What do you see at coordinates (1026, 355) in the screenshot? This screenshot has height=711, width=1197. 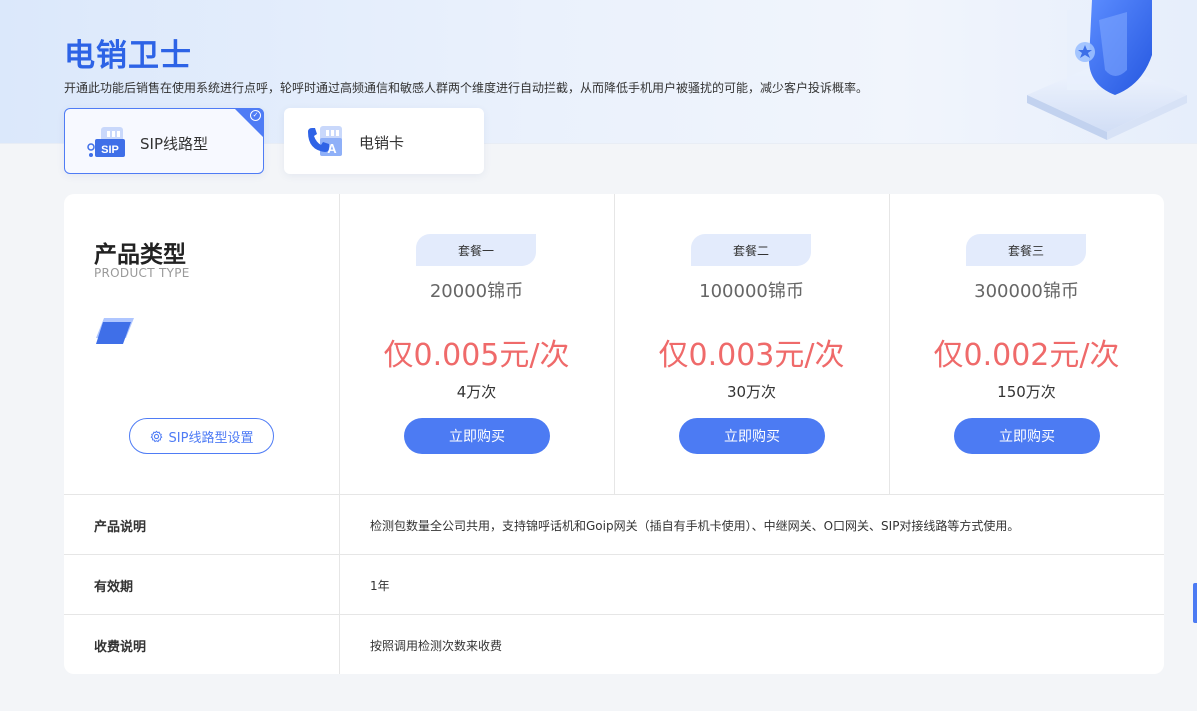 I see `plan-price: 仅0.002元/次` at bounding box center [1026, 355].